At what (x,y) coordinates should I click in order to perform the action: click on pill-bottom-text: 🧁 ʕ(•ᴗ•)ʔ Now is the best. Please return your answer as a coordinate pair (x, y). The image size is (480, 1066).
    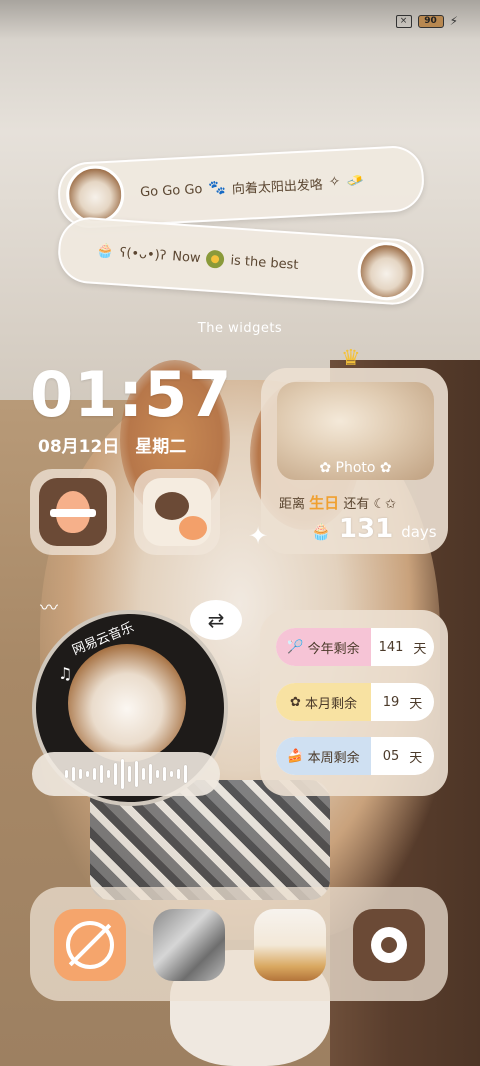
    Looking at the image, I should click on (197, 258).